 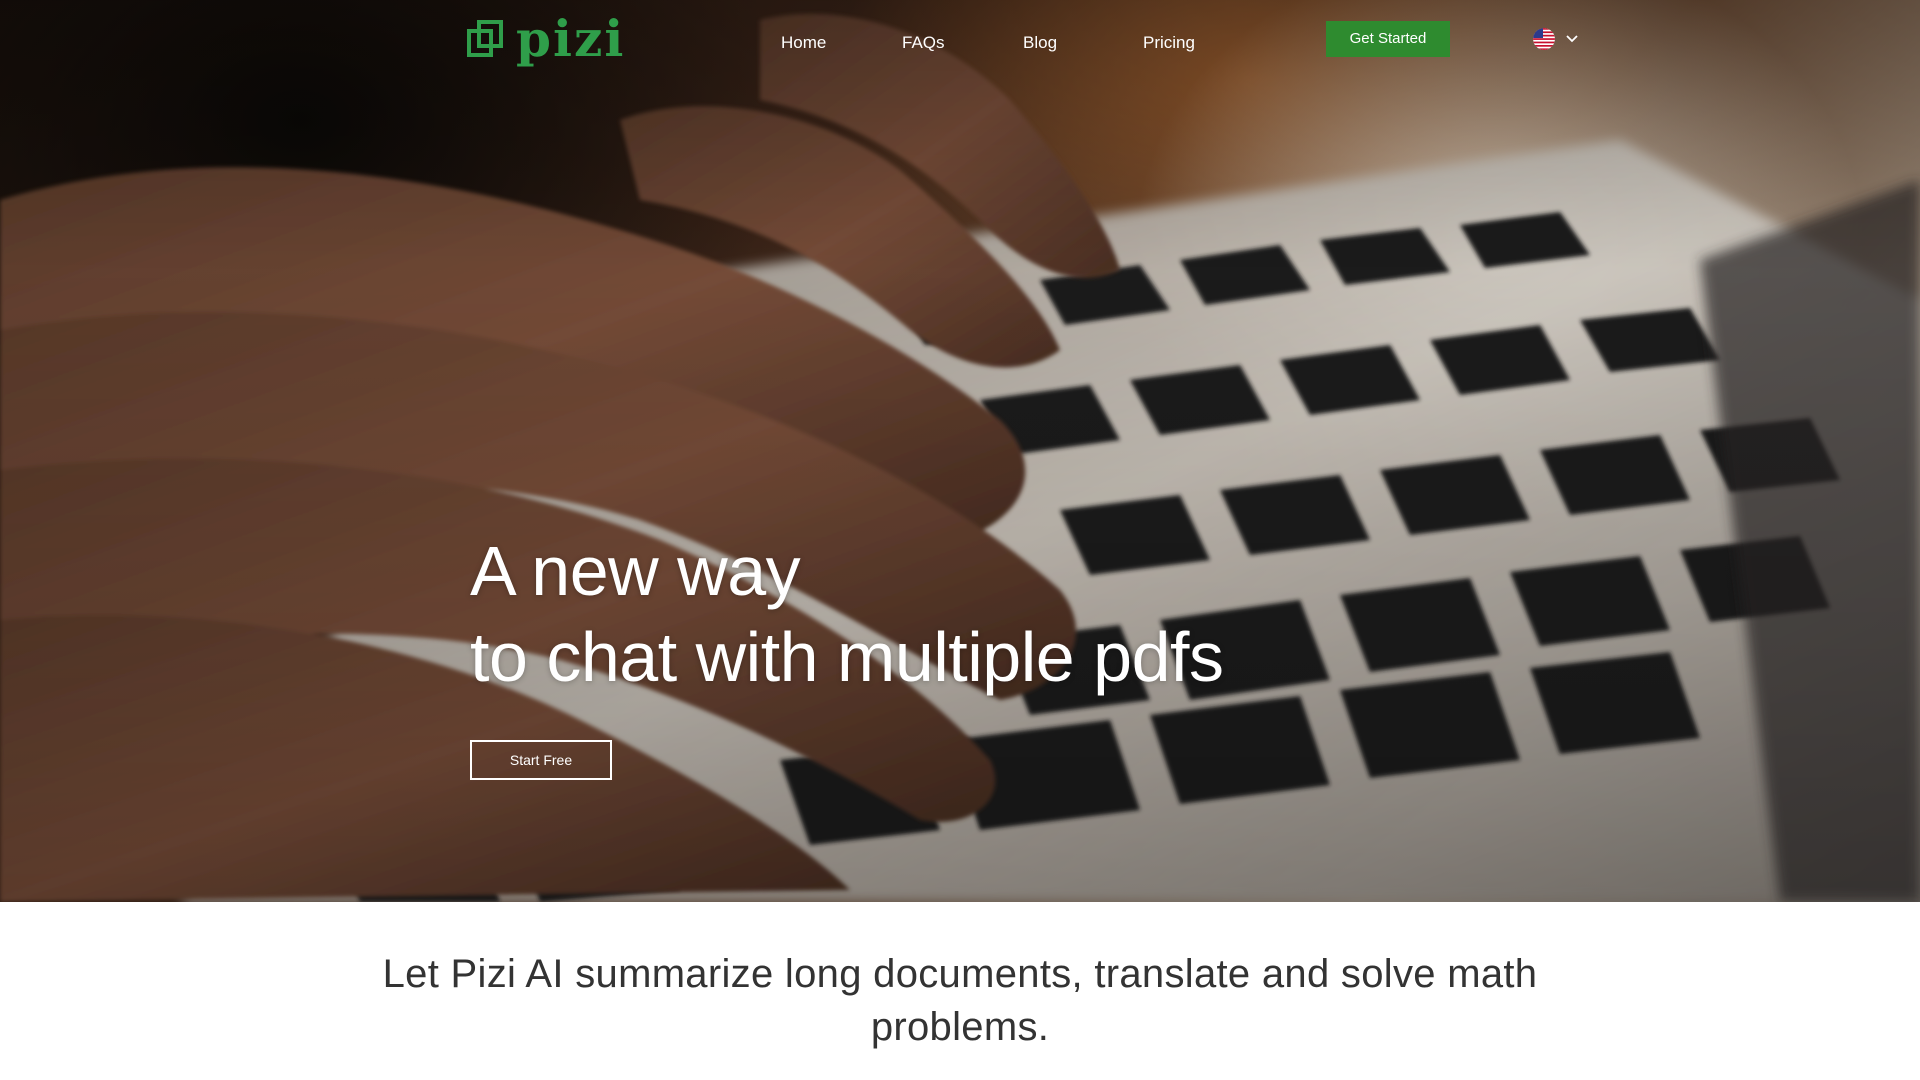 I want to click on chevron-down-icon, so click(x=1572, y=39).